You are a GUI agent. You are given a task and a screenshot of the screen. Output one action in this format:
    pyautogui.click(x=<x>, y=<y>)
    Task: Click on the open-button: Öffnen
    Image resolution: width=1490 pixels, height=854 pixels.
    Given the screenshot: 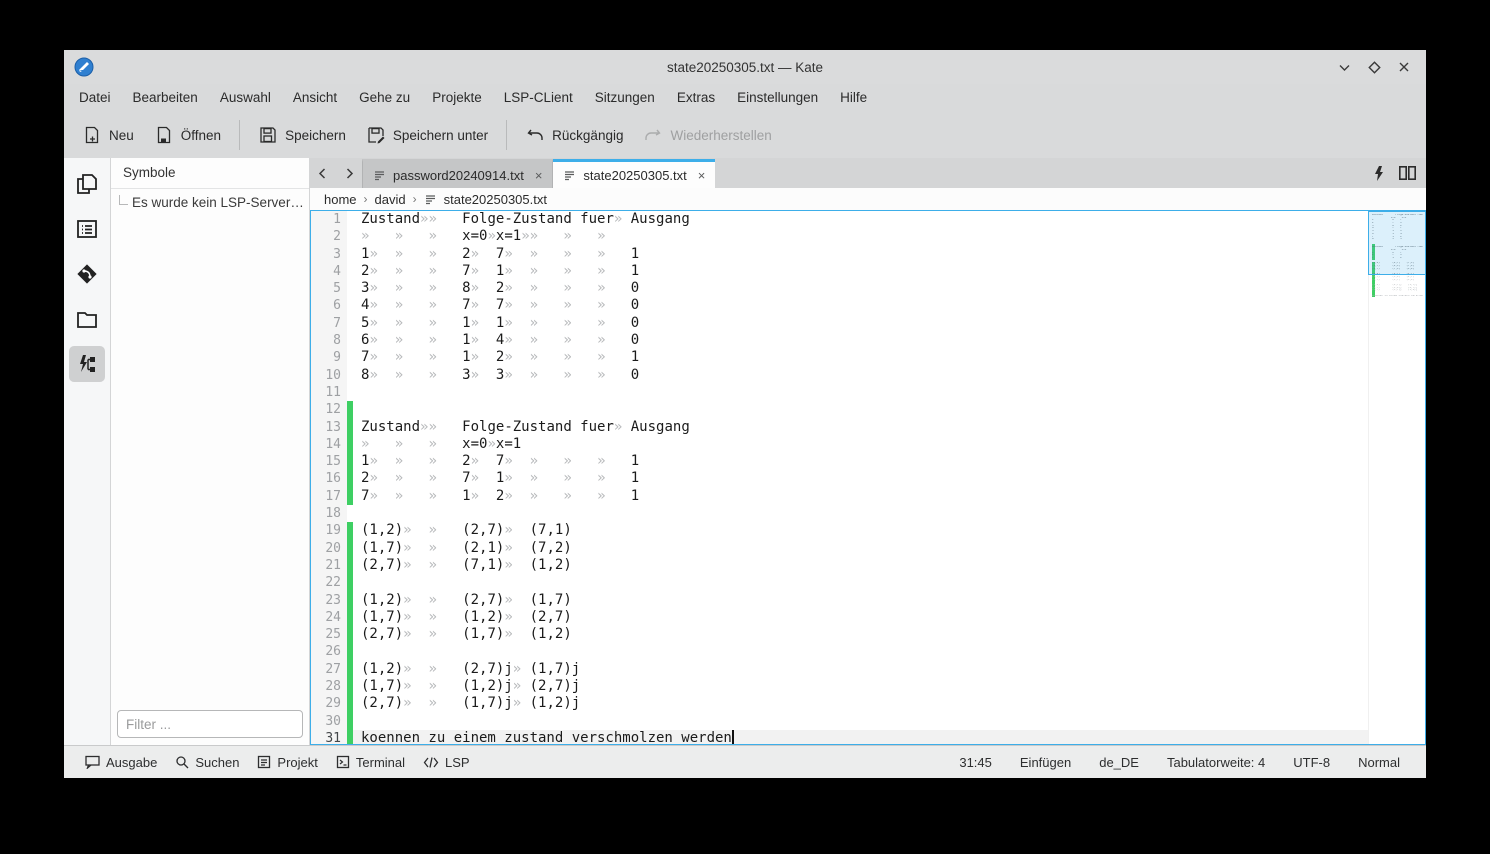 What is the action you would take?
    pyautogui.click(x=187, y=135)
    